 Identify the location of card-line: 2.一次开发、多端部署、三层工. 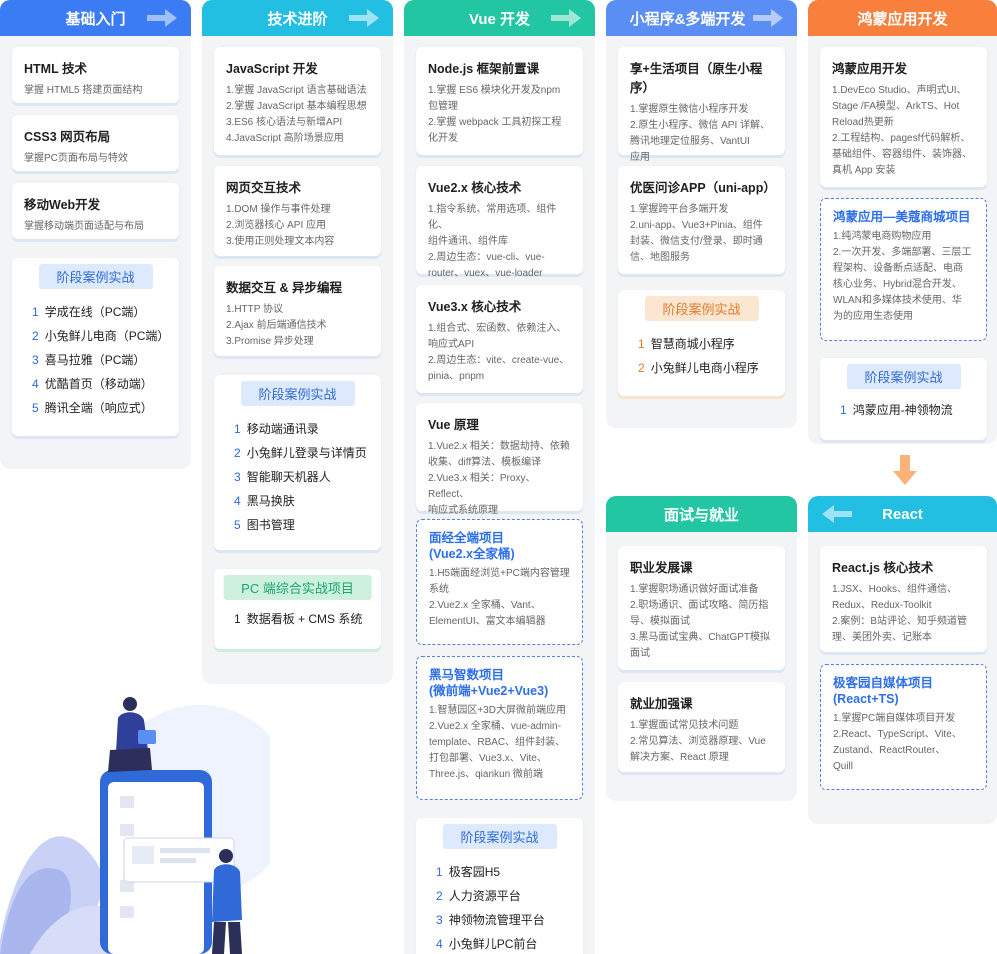
(902, 252).